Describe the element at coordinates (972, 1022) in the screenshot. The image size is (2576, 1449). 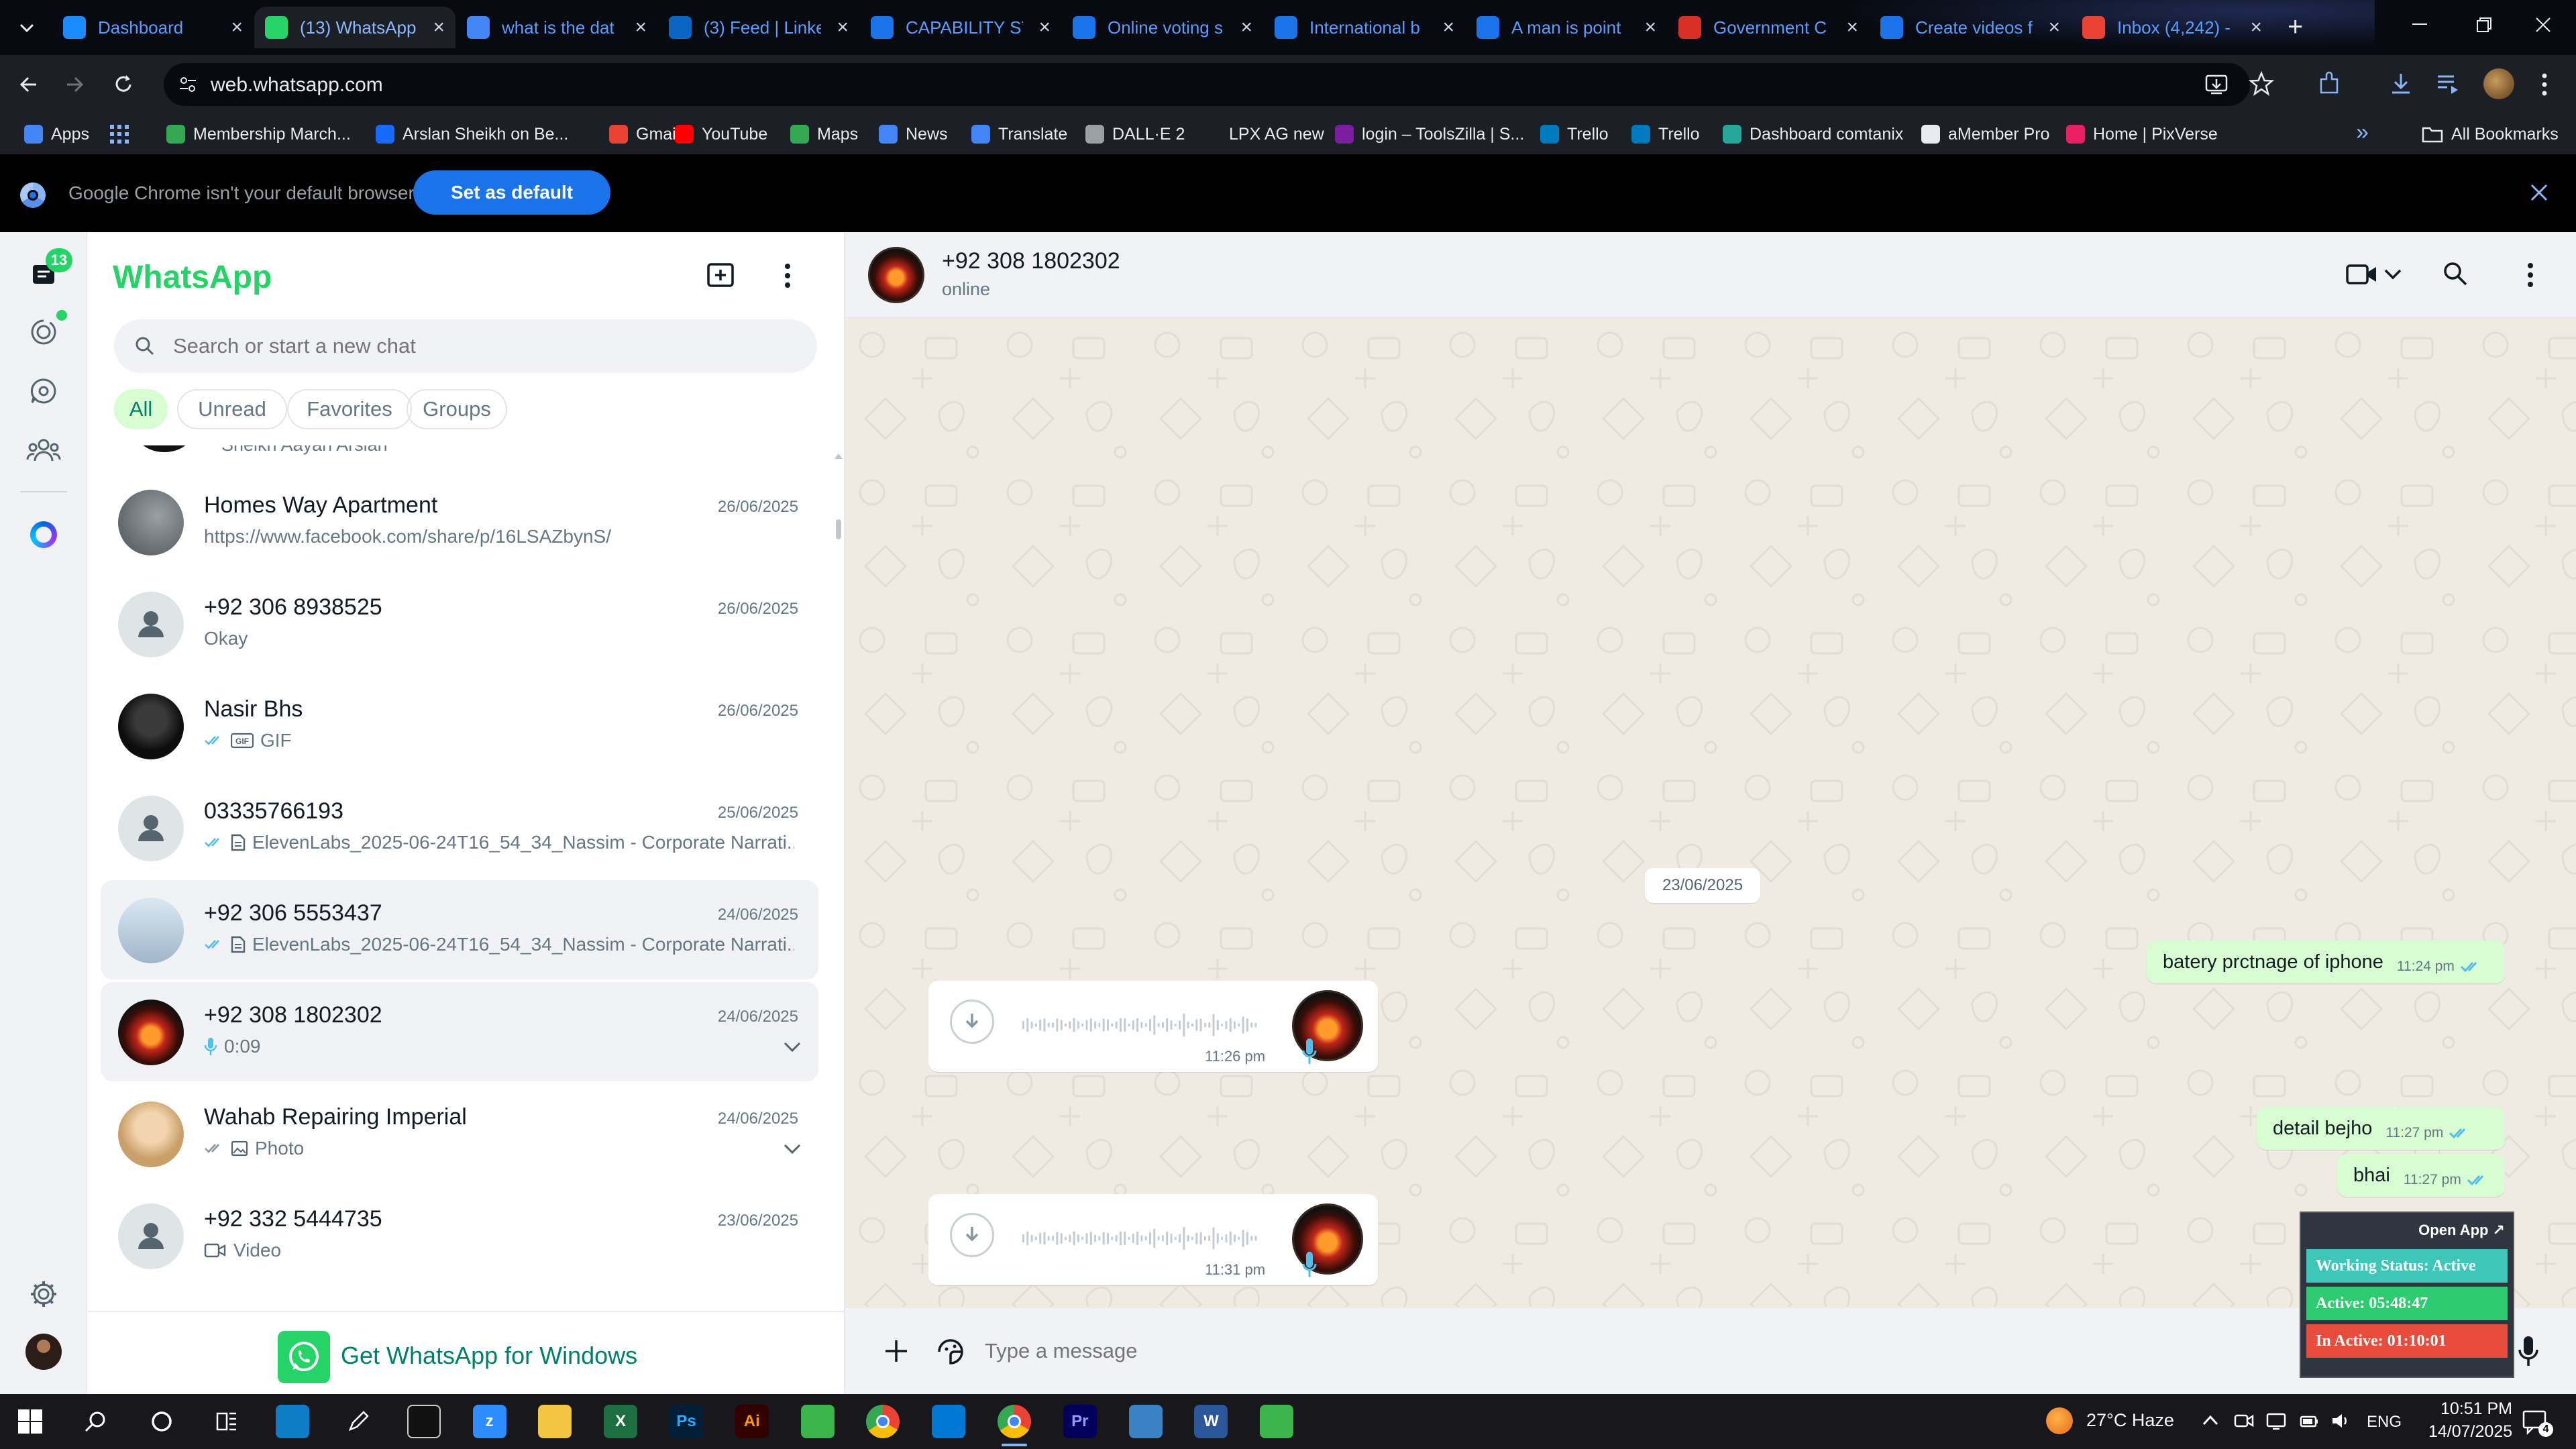
I see `download-voice-button` at that location.